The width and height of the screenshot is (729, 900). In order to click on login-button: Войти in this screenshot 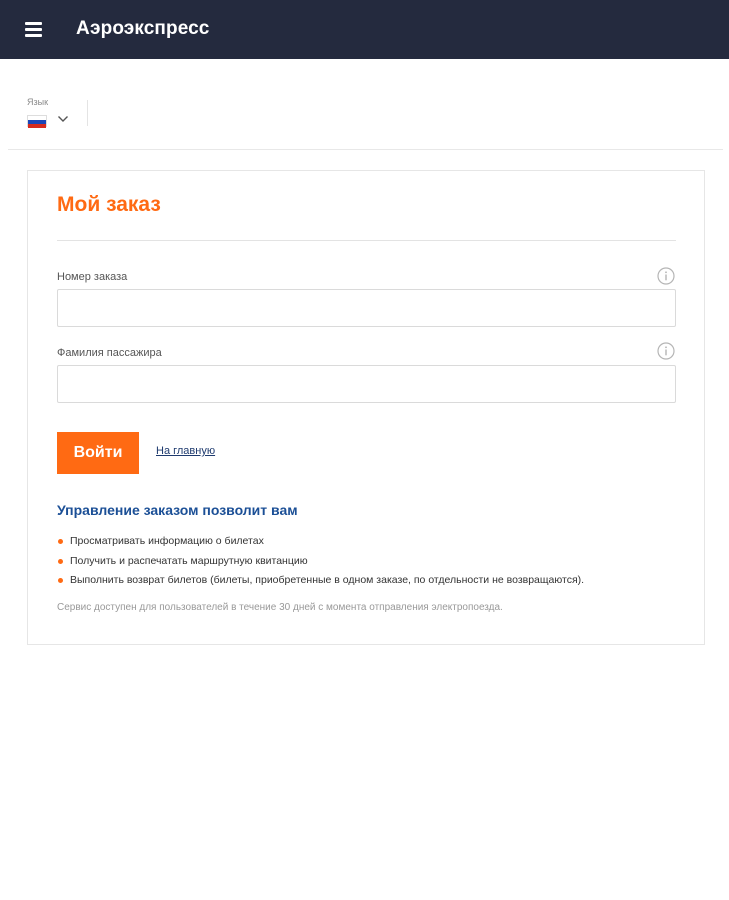, I will do `click(98, 453)`.